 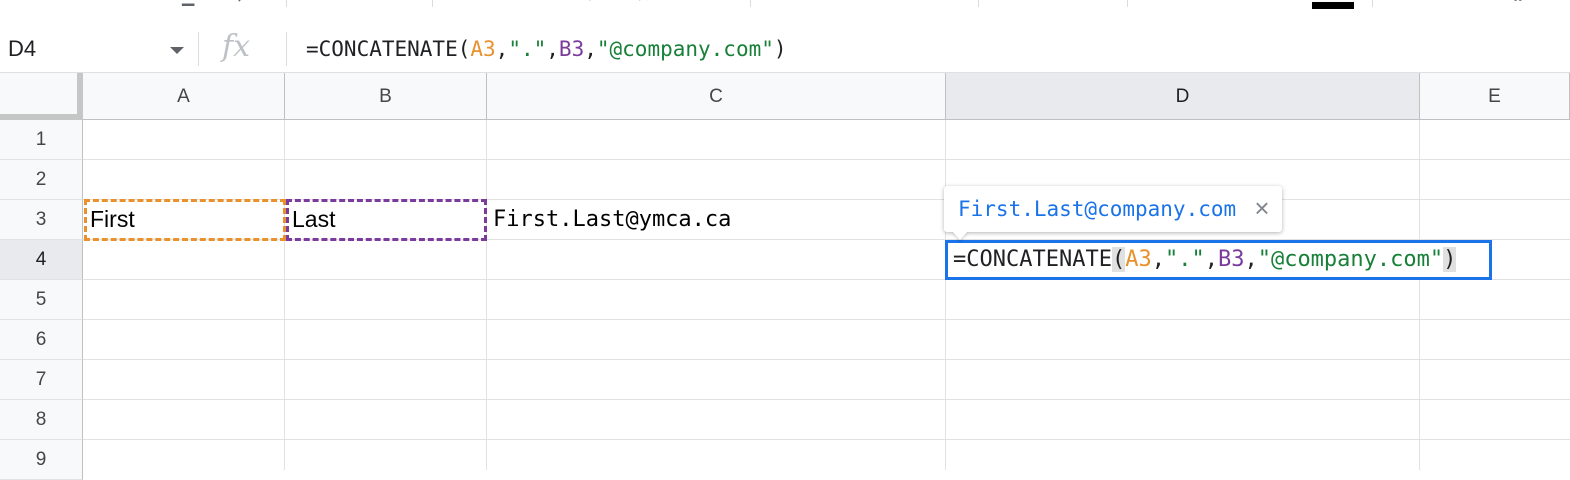 I want to click on column-header-d: D, so click(x=1183, y=96).